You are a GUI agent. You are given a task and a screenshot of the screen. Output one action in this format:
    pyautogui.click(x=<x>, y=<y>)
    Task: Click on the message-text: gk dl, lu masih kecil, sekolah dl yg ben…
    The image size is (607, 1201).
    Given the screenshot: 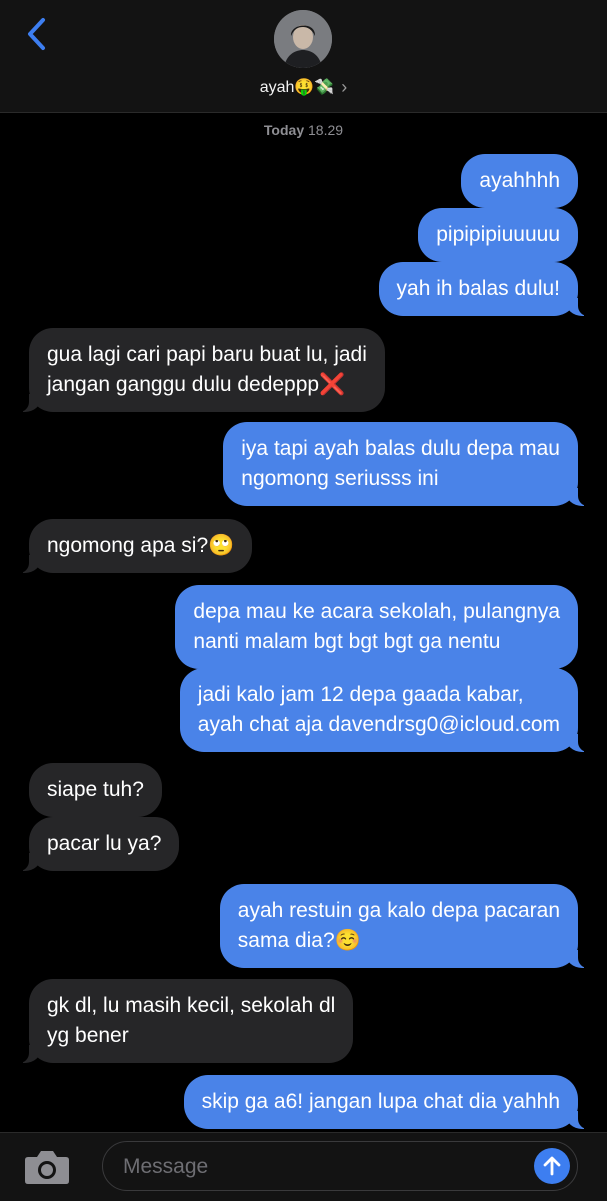 What is the action you would take?
    pyautogui.click(x=191, y=1020)
    